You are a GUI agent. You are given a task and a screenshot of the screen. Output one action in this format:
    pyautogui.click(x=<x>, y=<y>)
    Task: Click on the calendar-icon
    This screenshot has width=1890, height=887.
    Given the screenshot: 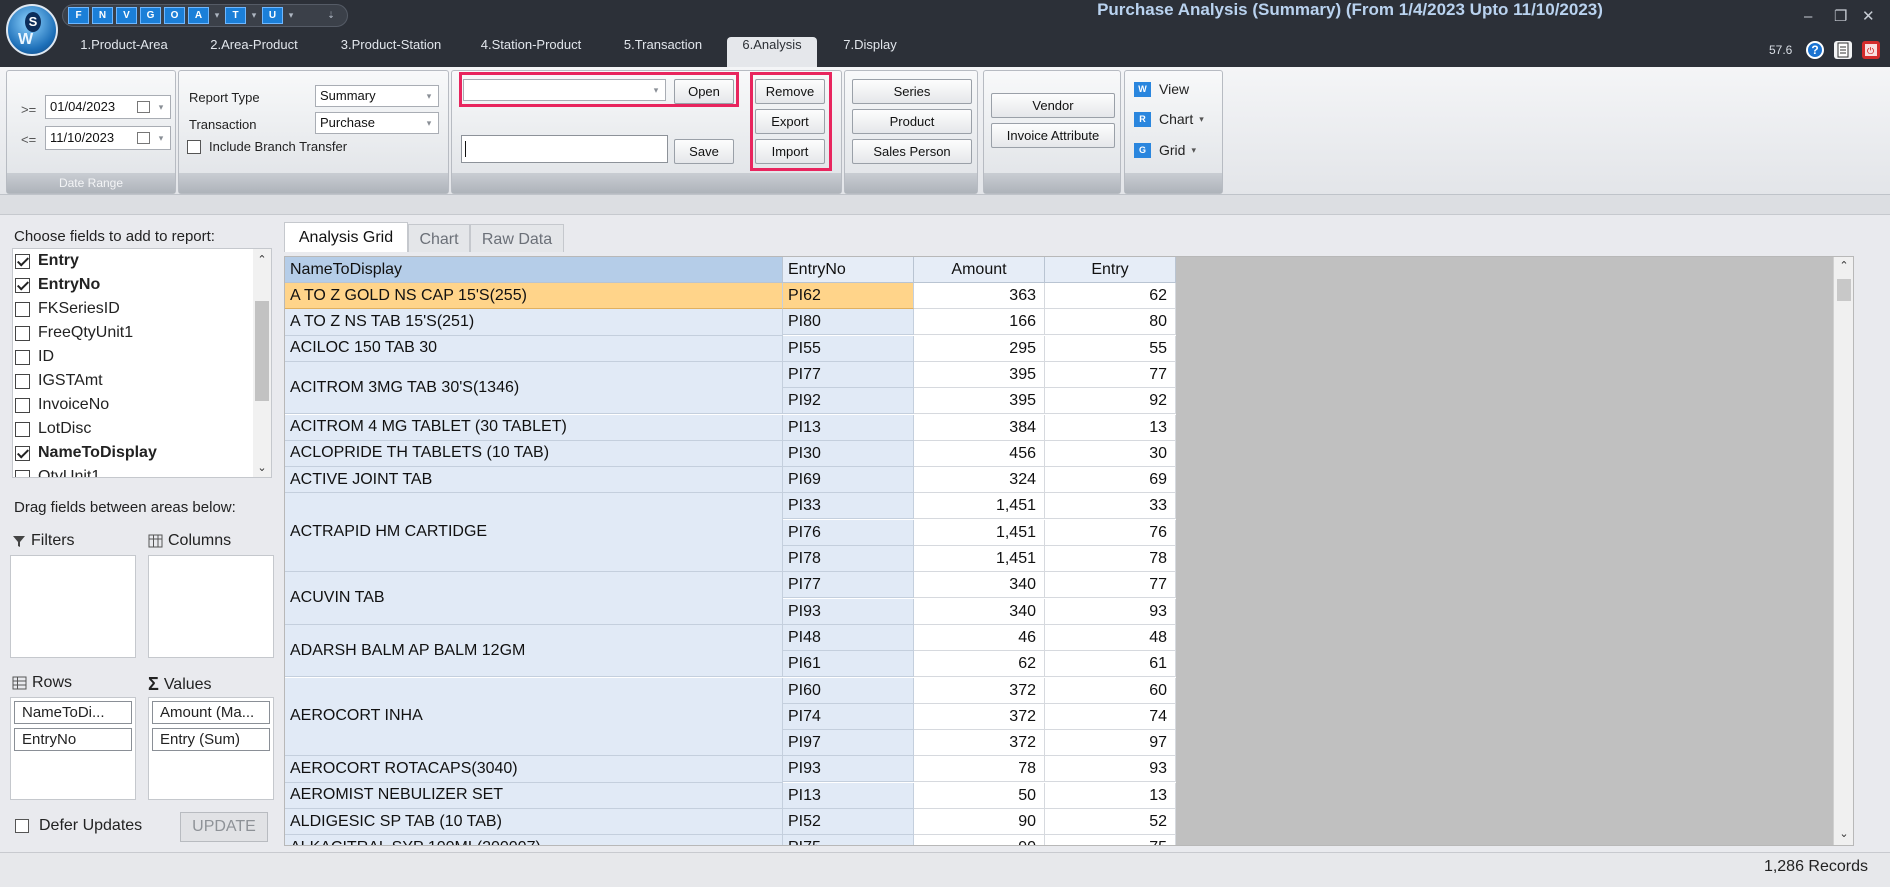 What is the action you would take?
    pyautogui.click(x=143, y=138)
    